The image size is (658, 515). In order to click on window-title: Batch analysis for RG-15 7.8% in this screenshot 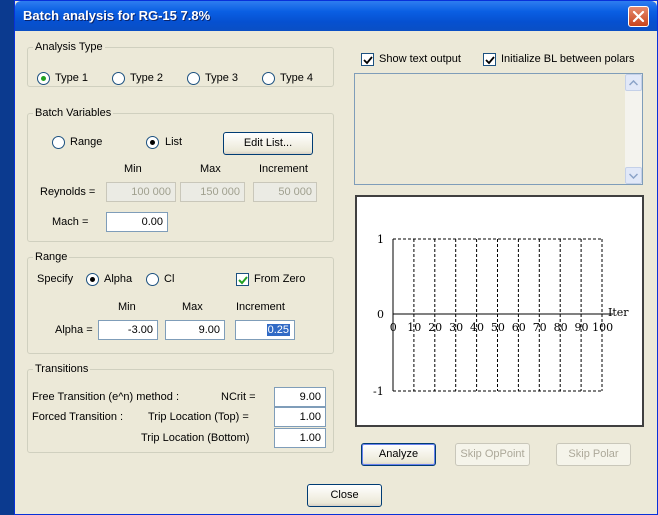, I will do `click(117, 15)`.